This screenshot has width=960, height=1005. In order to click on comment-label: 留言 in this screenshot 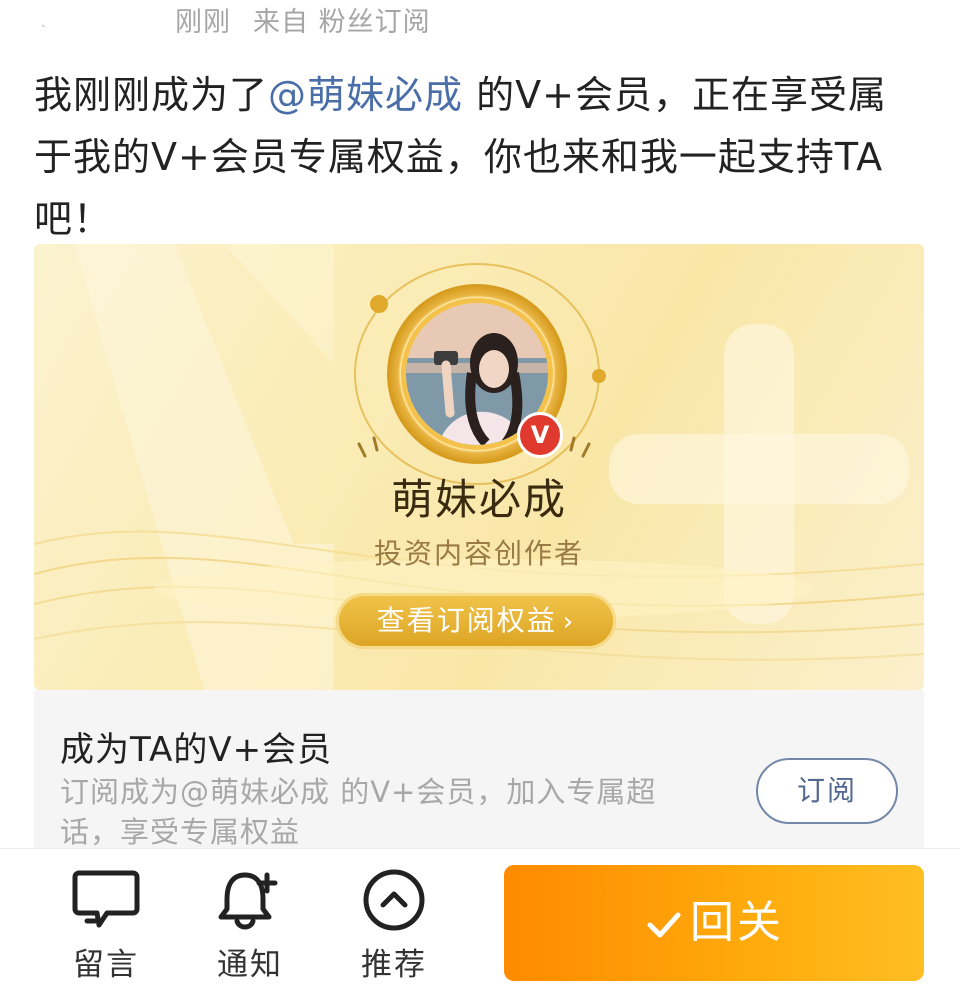, I will do `click(106, 965)`.